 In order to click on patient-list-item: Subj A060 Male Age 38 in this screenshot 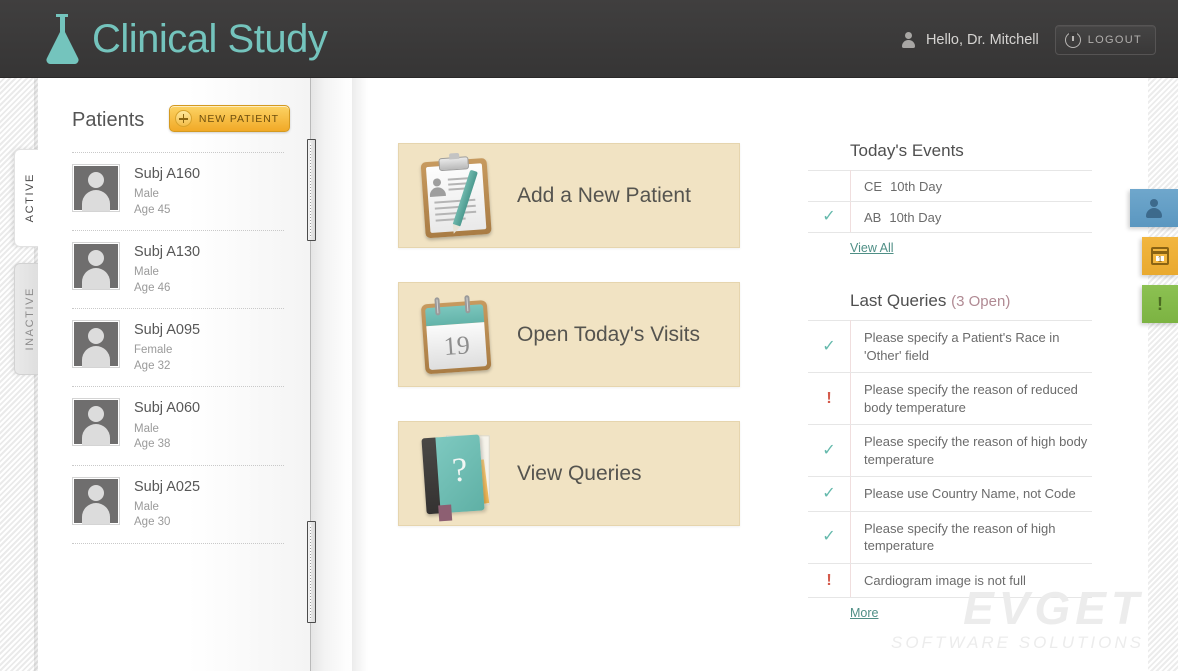, I will do `click(178, 425)`.